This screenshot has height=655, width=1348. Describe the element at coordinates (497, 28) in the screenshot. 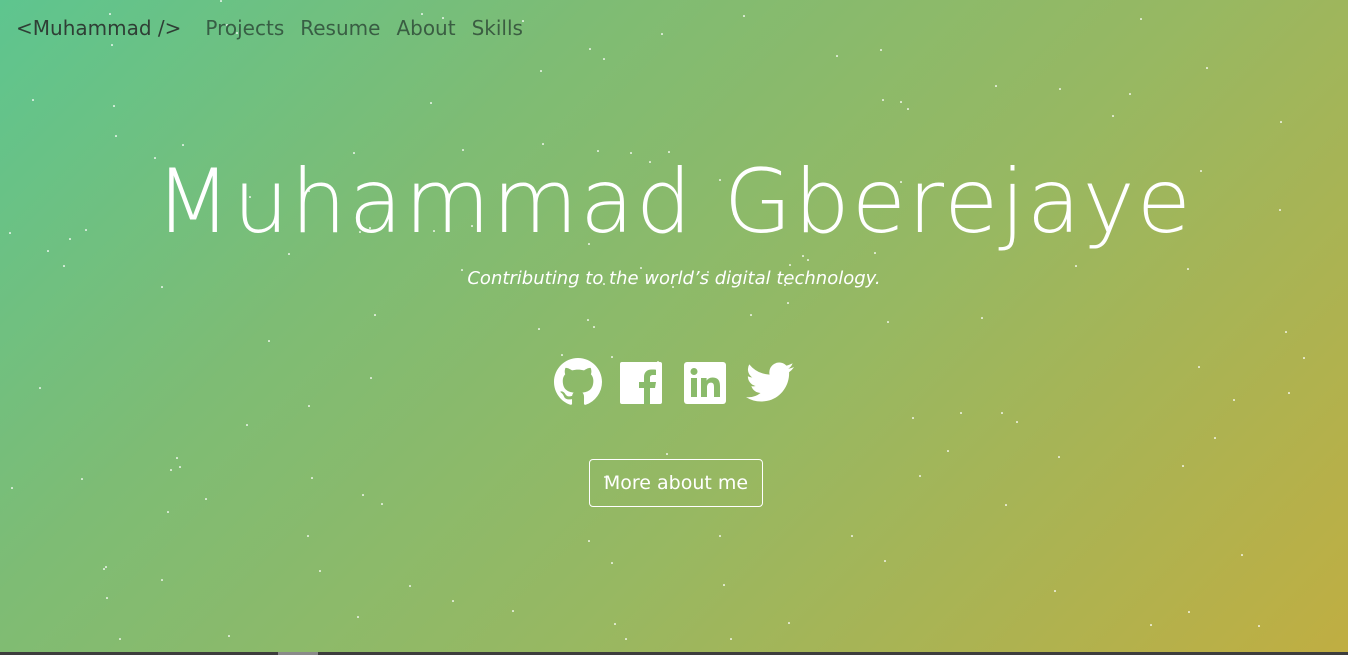

I see `nav-link-skills: Skills` at that location.